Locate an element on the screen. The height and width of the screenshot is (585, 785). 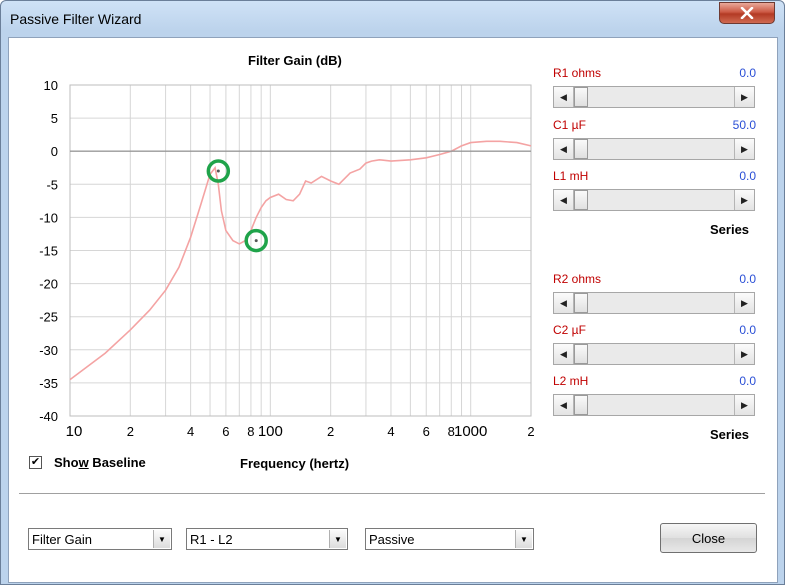
x-tick-label: 100 is located at coordinates (270, 431).